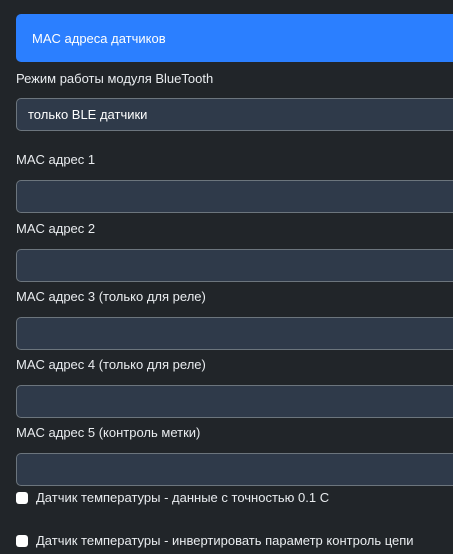 Image resolution: width=453 pixels, height=554 pixels. Describe the element at coordinates (234, 38) in the screenshot. I see `section-header: MAC адреса датчиков` at that location.